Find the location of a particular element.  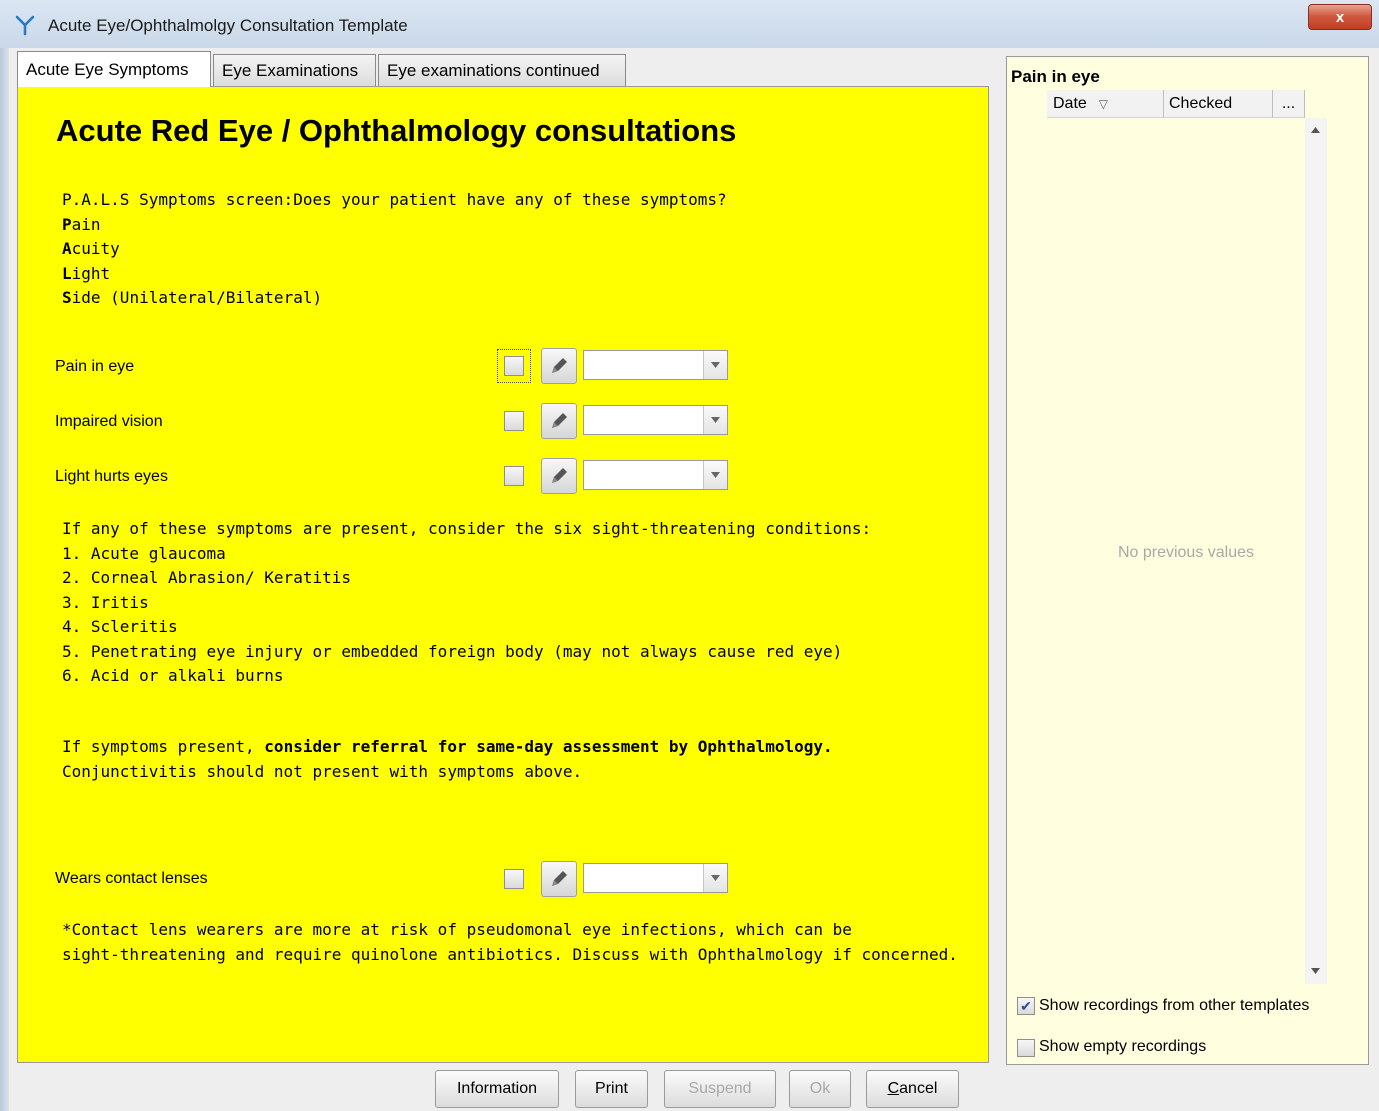

pain-in-eye-checkbox is located at coordinates (514, 366).